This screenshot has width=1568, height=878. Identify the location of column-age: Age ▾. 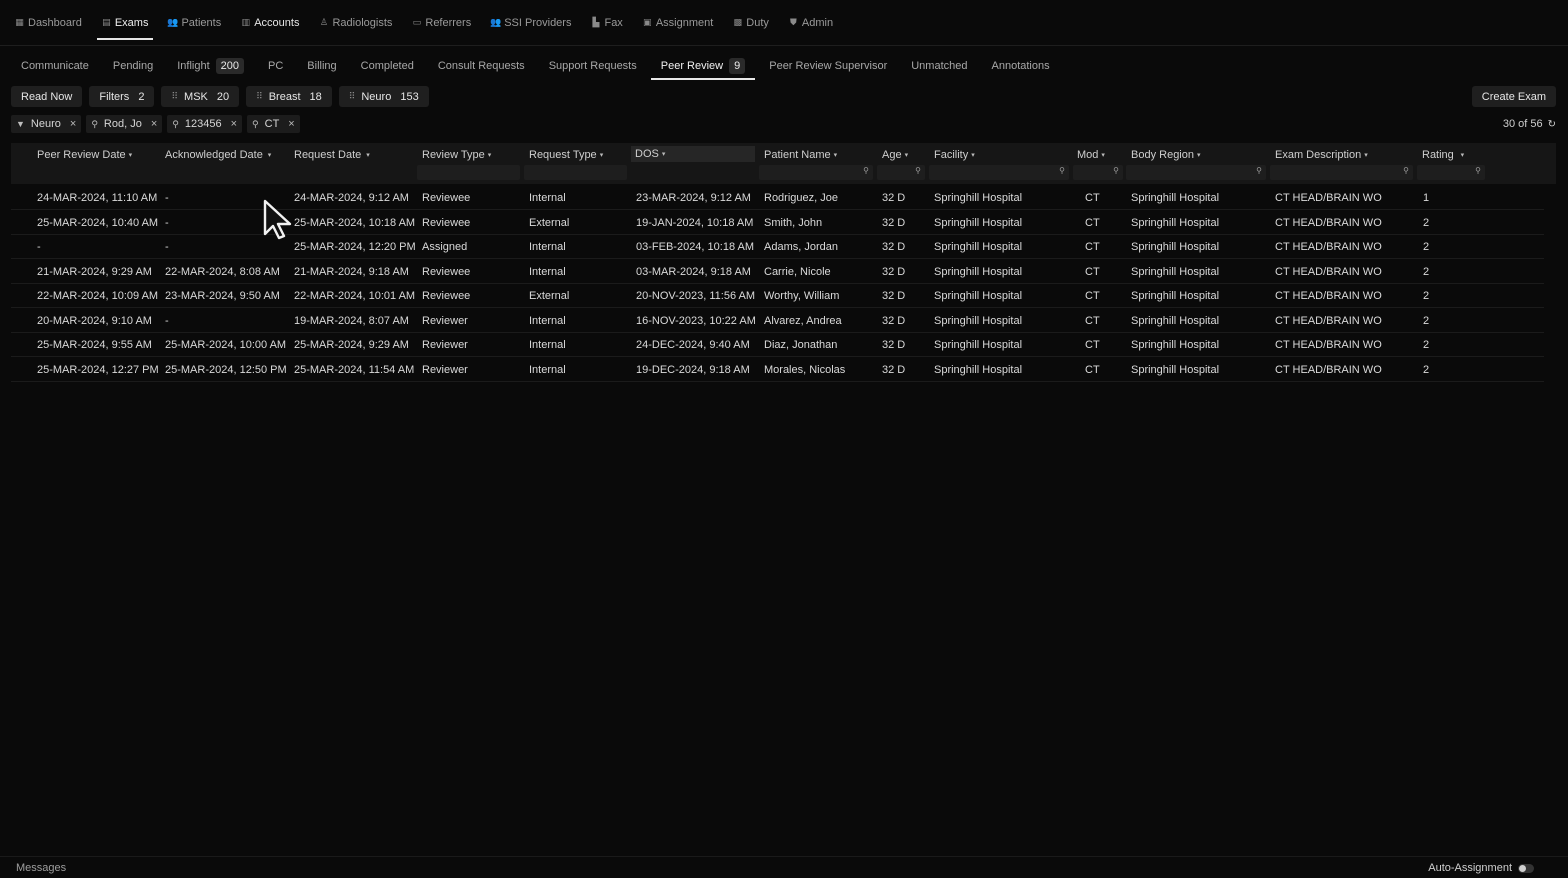
(895, 155).